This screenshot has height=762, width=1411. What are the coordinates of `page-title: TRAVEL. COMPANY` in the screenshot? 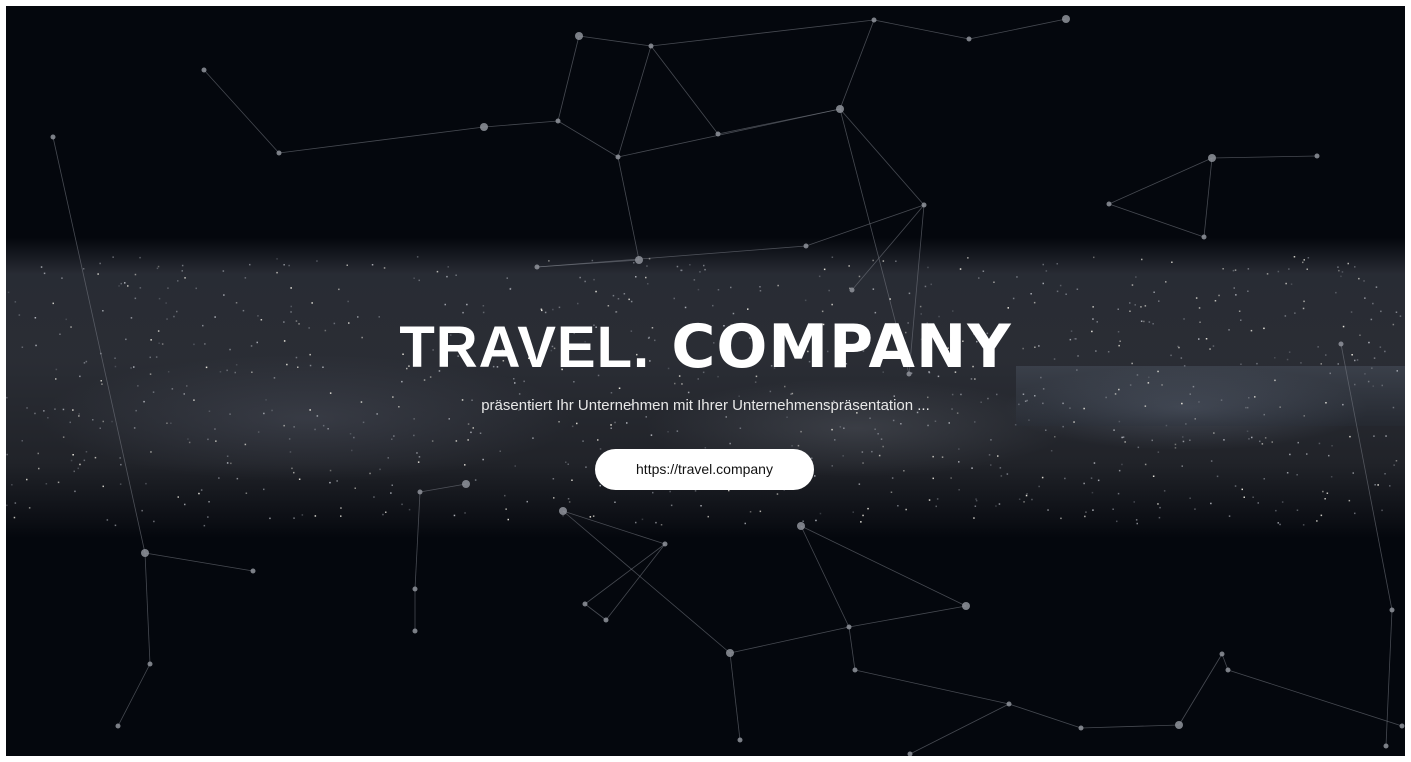 It's located at (705, 347).